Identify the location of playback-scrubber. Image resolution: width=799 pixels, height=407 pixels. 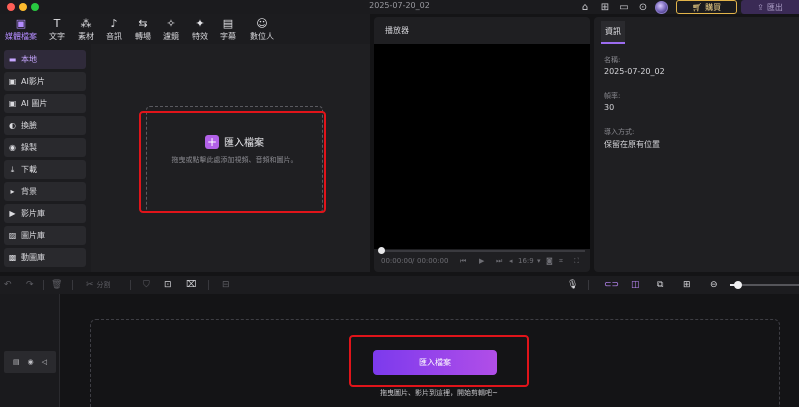
(482, 251).